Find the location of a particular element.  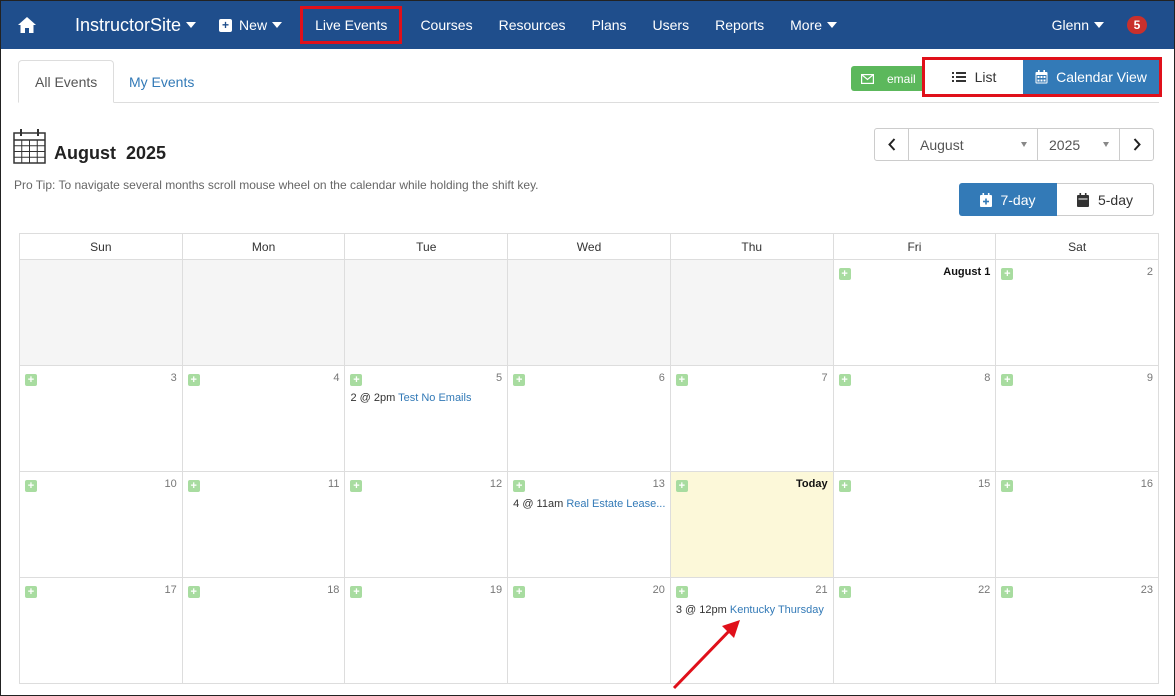

calendar-day: +4 is located at coordinates (264, 419).